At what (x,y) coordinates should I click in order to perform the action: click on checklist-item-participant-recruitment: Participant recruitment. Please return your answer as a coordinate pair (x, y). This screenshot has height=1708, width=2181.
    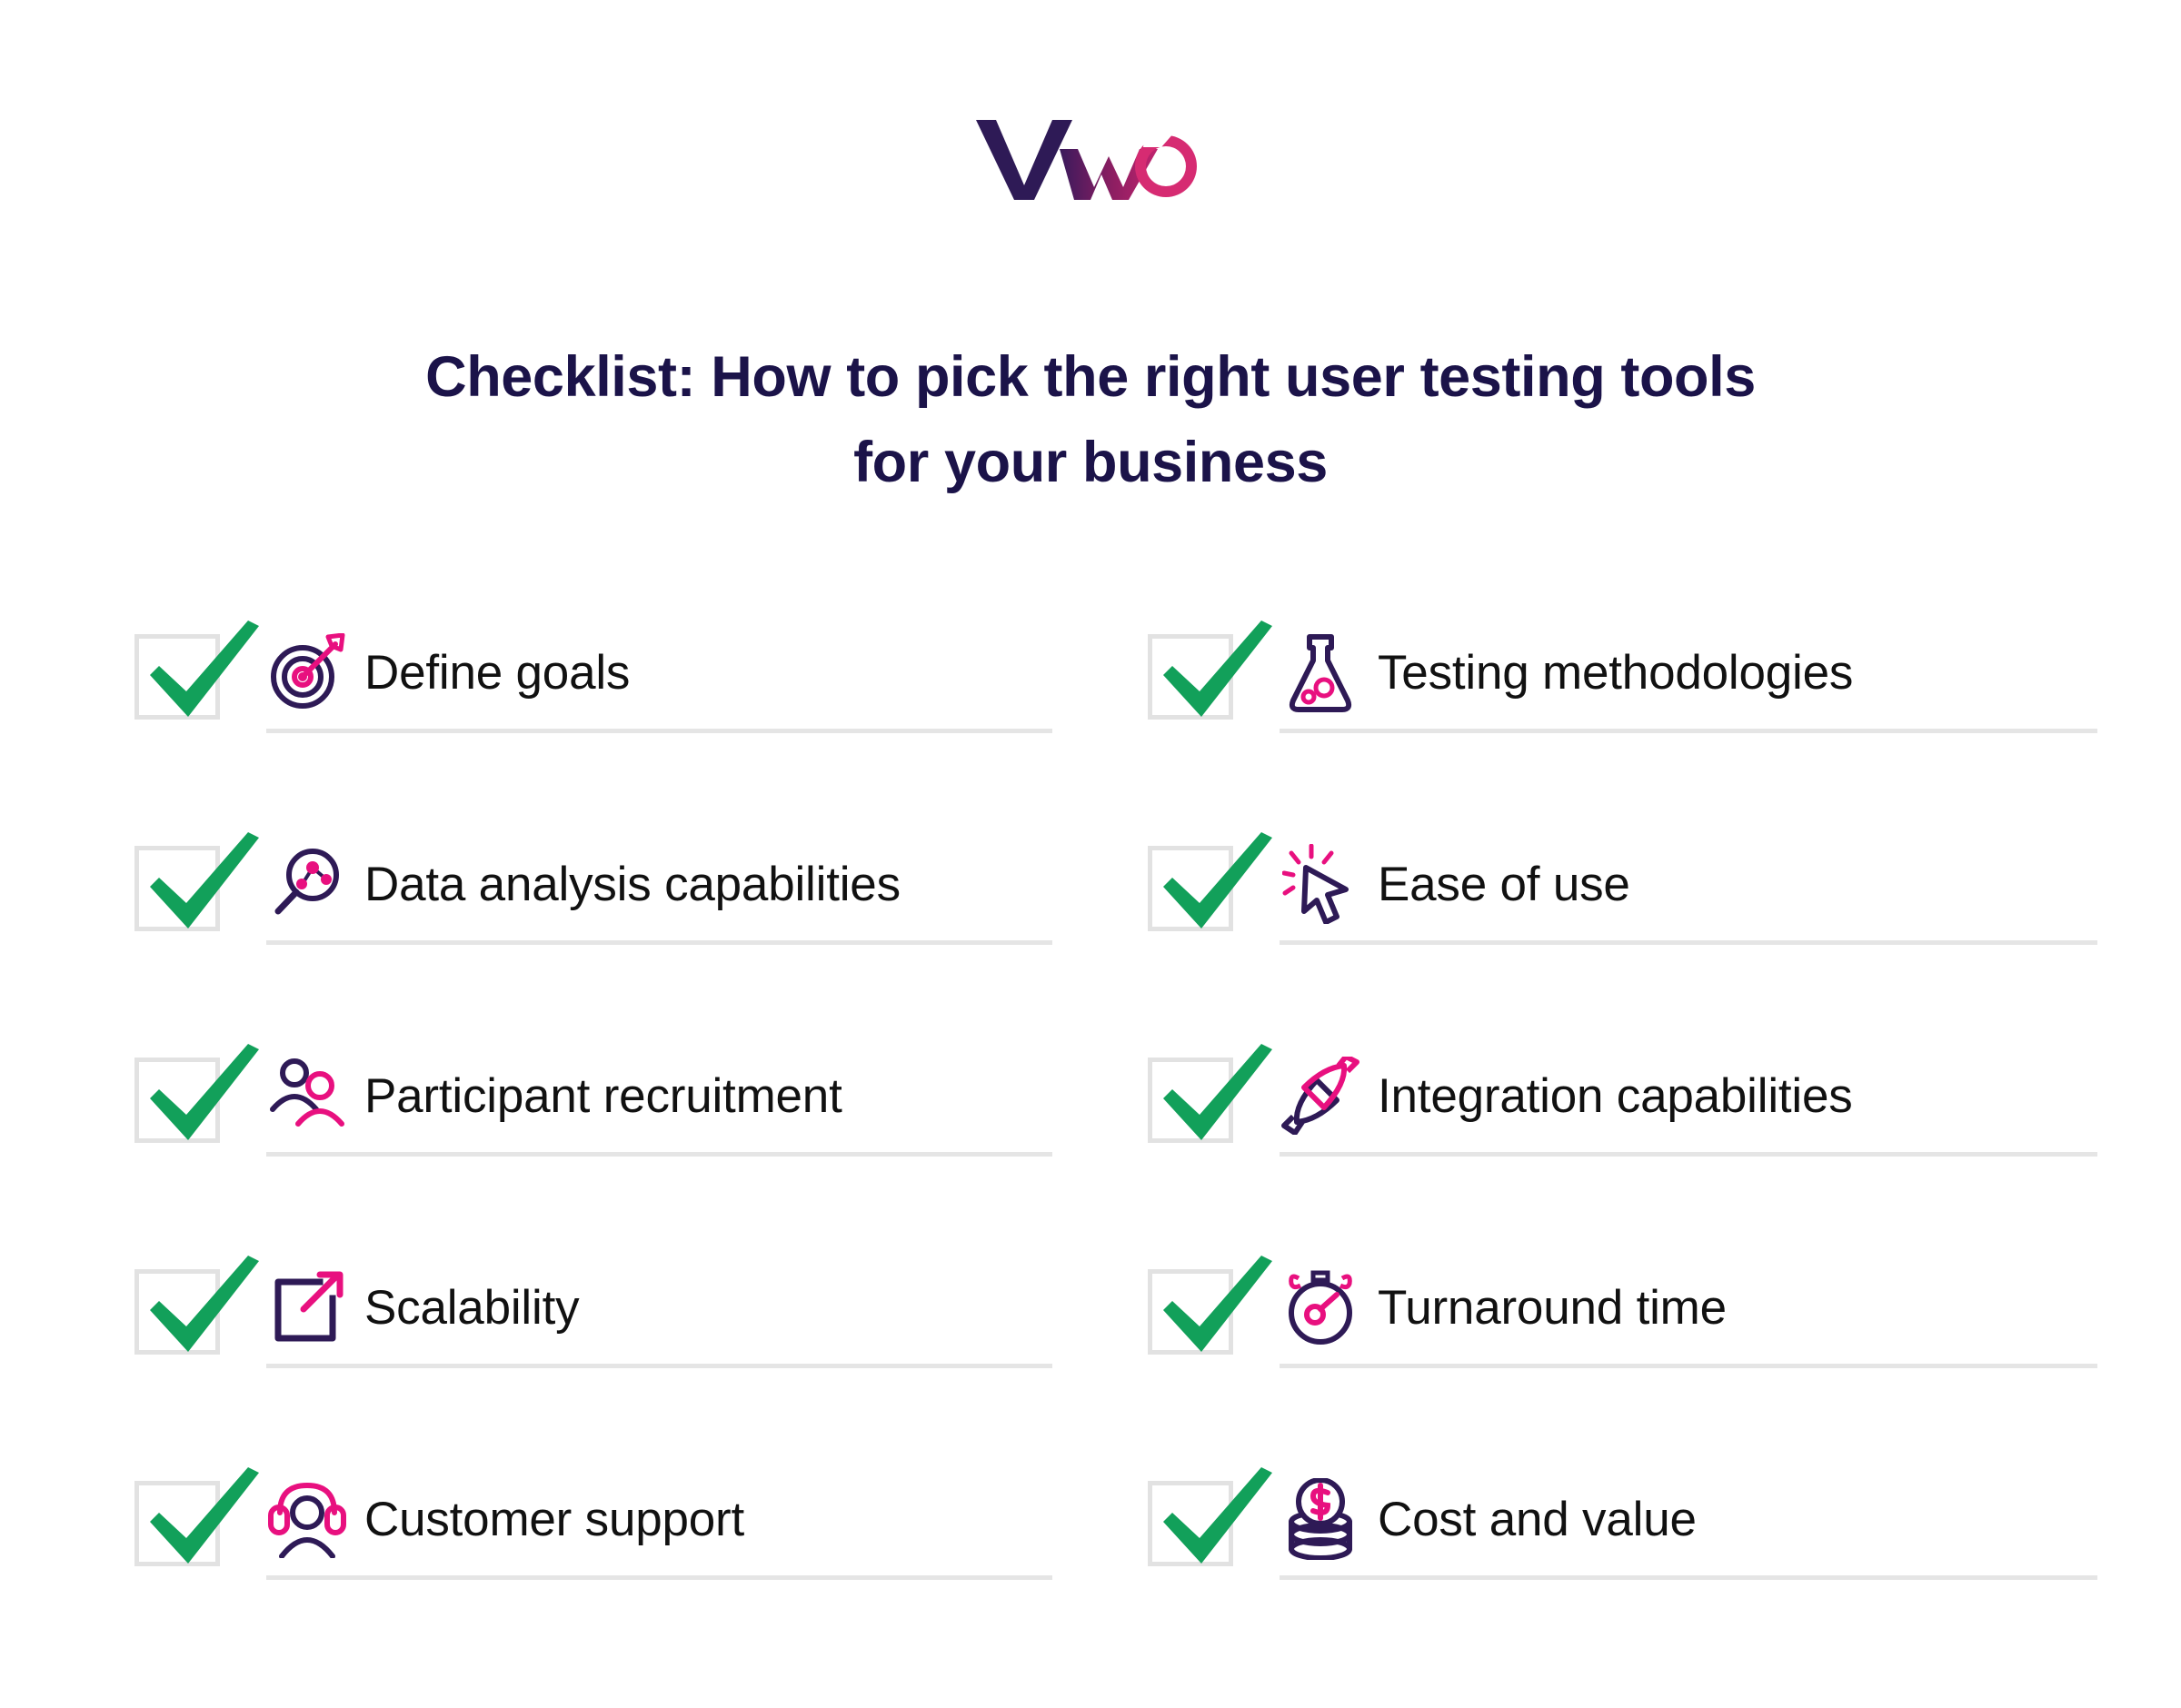
    Looking at the image, I should click on (641, 1153).